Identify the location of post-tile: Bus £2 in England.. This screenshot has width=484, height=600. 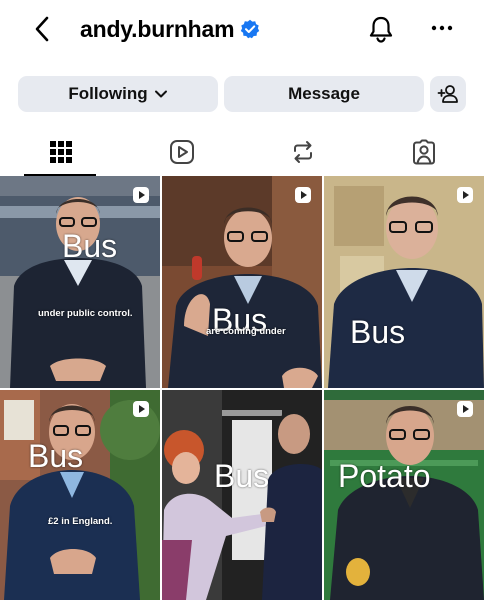
(80, 495).